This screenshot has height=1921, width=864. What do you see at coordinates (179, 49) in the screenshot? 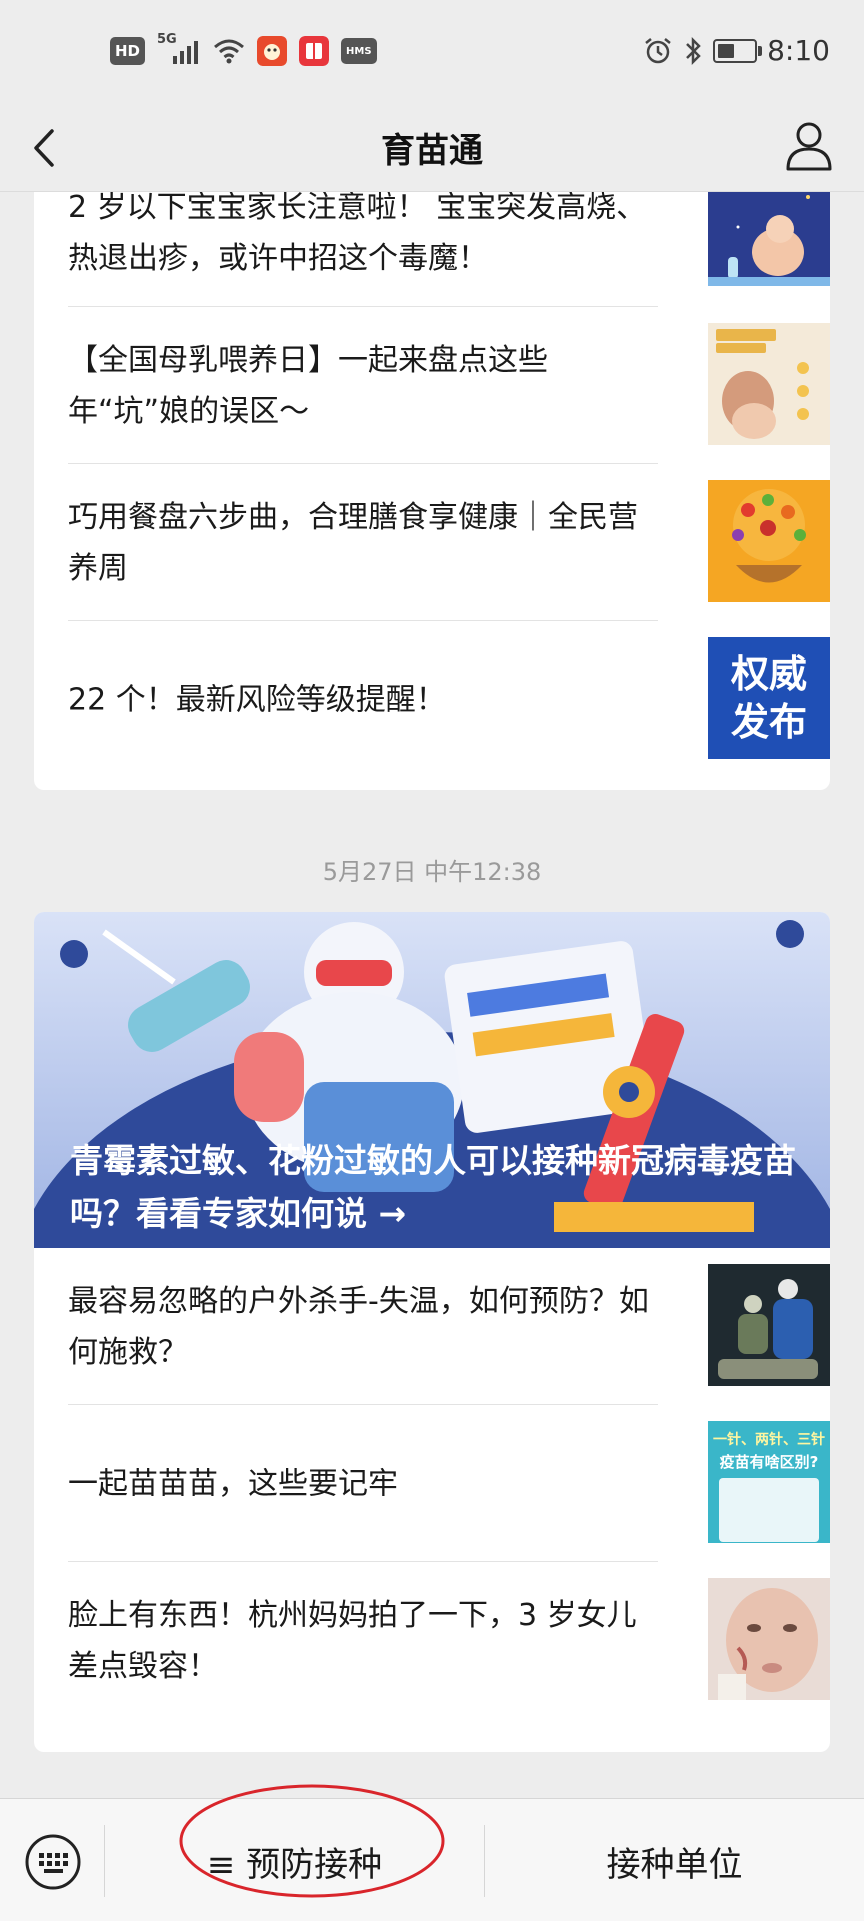
I see `signal-icon: 5G` at bounding box center [179, 49].